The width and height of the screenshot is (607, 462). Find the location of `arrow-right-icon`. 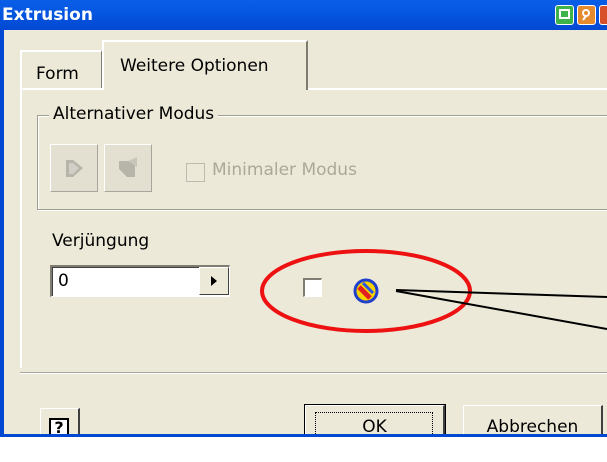

arrow-right-icon is located at coordinates (214, 281).